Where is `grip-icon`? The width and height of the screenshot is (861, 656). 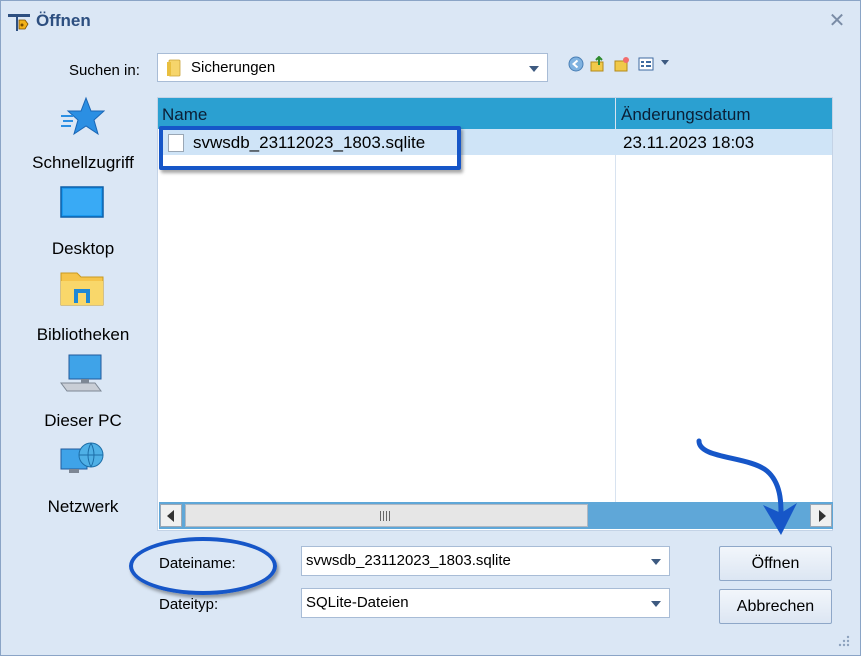
grip-icon is located at coordinates (386, 516).